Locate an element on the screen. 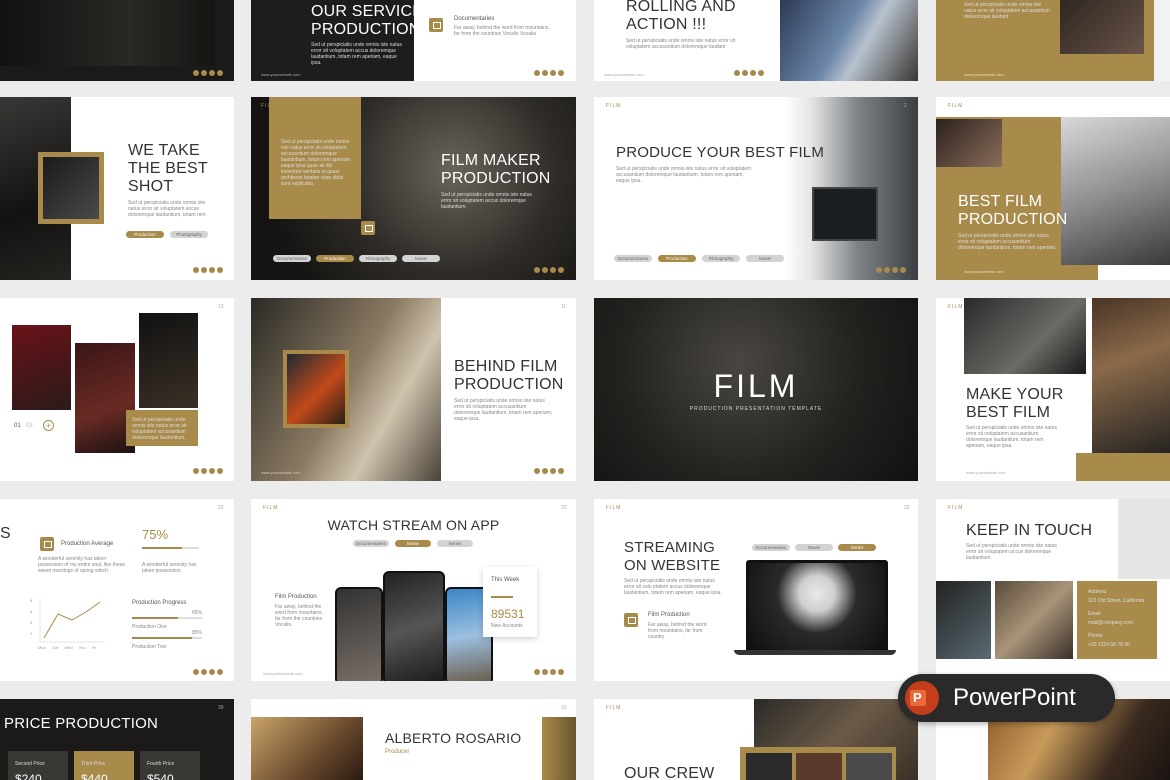 The image size is (1170, 780). tag-photography: Photography is located at coordinates (189, 234).